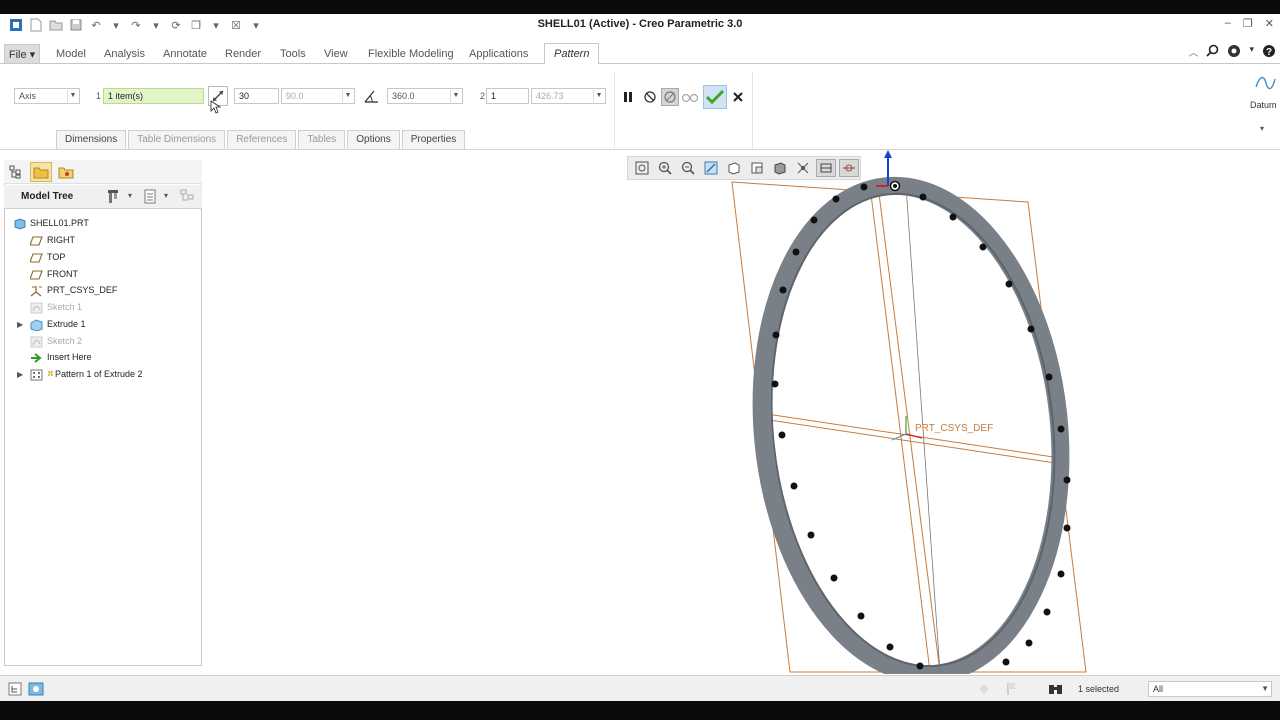 This screenshot has height=720, width=1280. What do you see at coordinates (665, 168) in the screenshot?
I see `zoom-in-icon` at bounding box center [665, 168].